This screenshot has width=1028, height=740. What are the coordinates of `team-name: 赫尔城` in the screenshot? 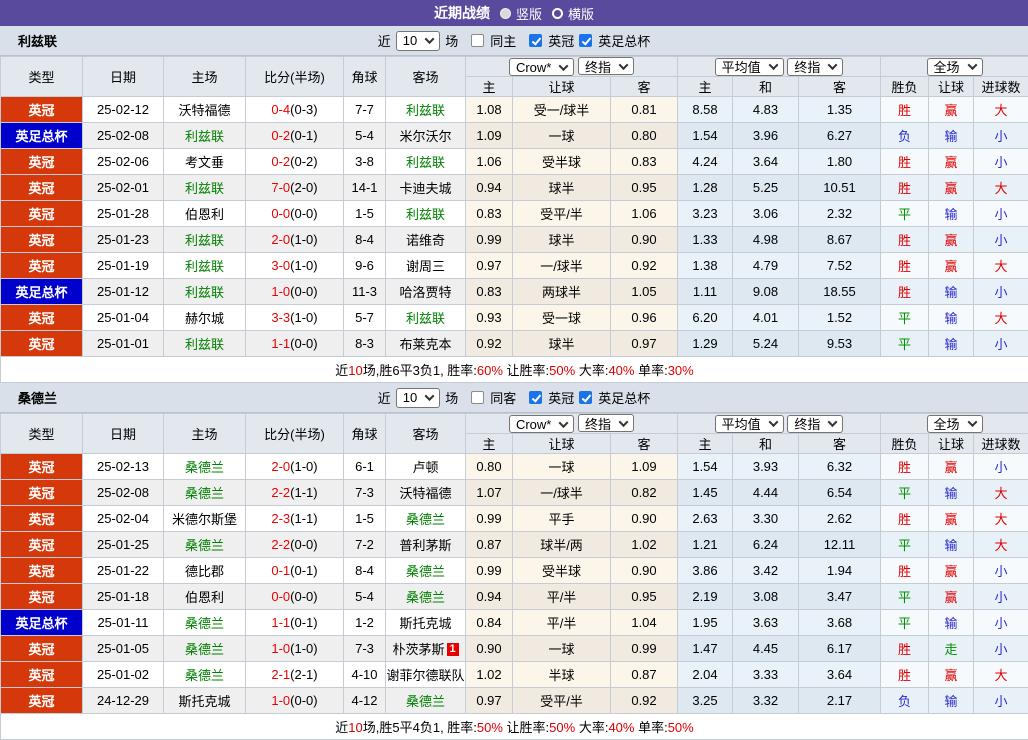 It's located at (204, 318).